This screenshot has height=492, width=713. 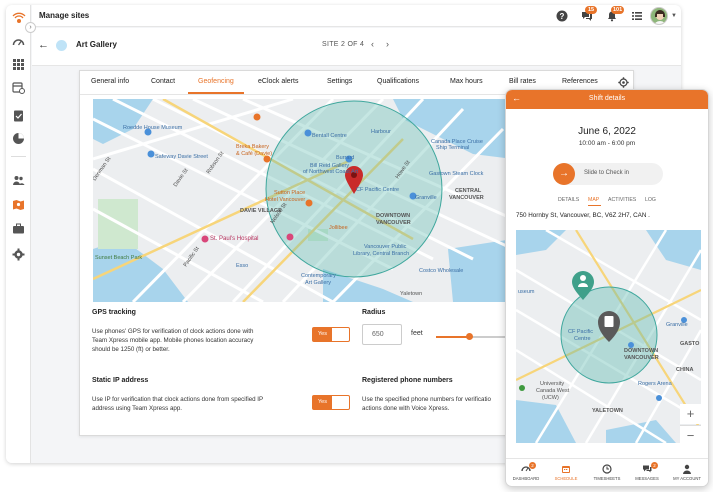 What do you see at coordinates (131, 349) in the screenshot?
I see `gps-desc-line: should be 1250 (ft) or better.` at bounding box center [131, 349].